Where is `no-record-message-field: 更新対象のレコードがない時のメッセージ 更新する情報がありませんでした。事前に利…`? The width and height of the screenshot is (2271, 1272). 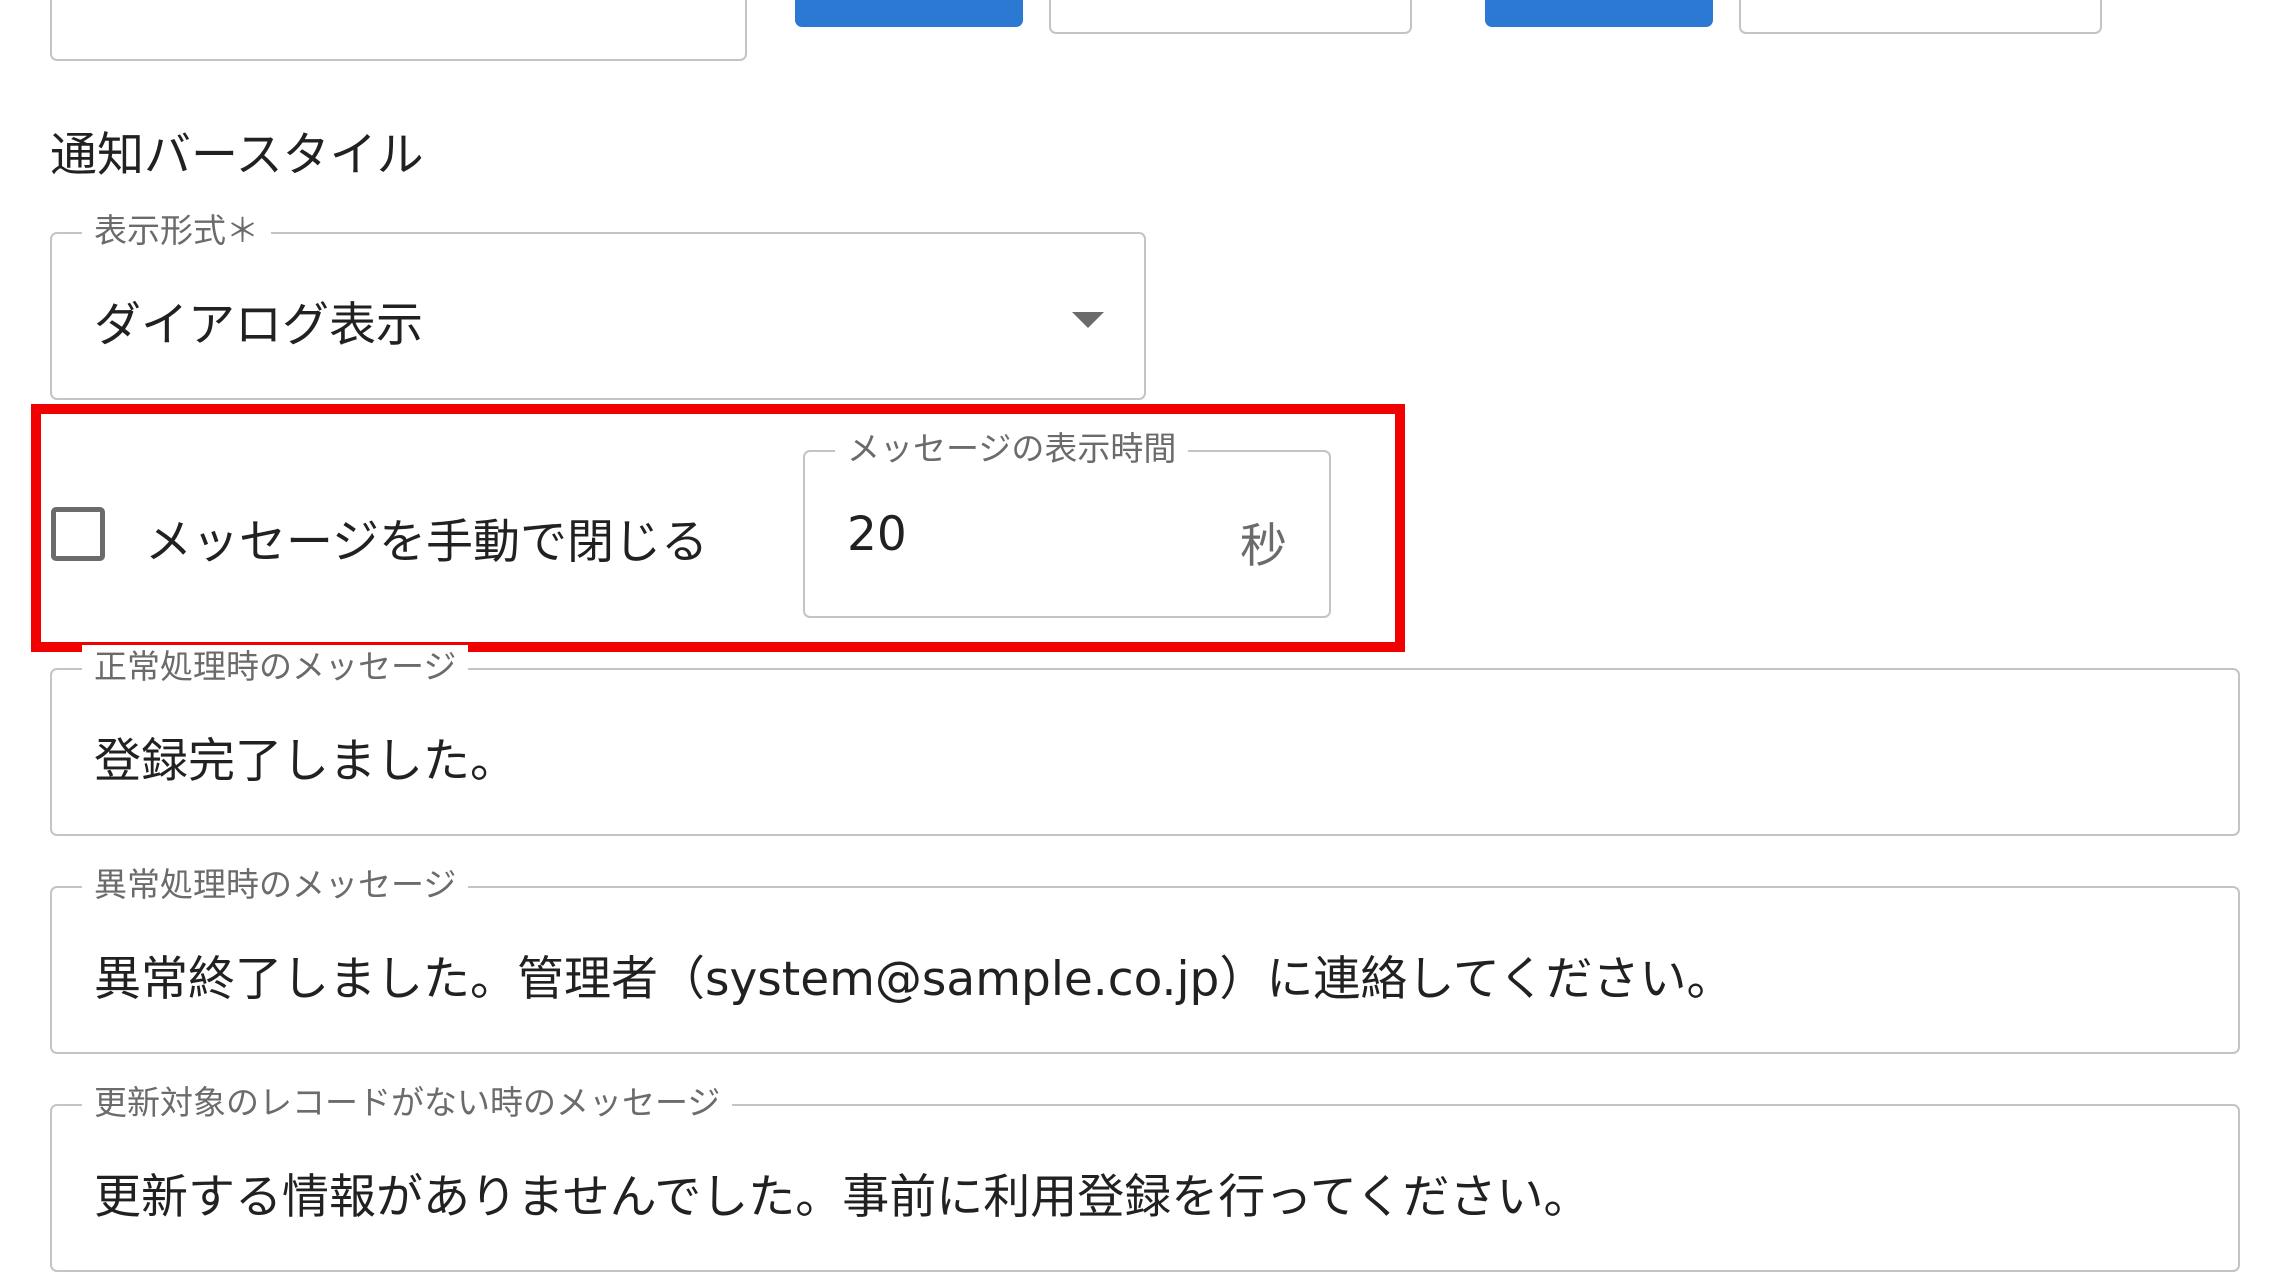
no-record-message-field: 更新対象のレコードがない時のメッセージ 更新する情報がありませんでした。事前に利… is located at coordinates (1145, 1176).